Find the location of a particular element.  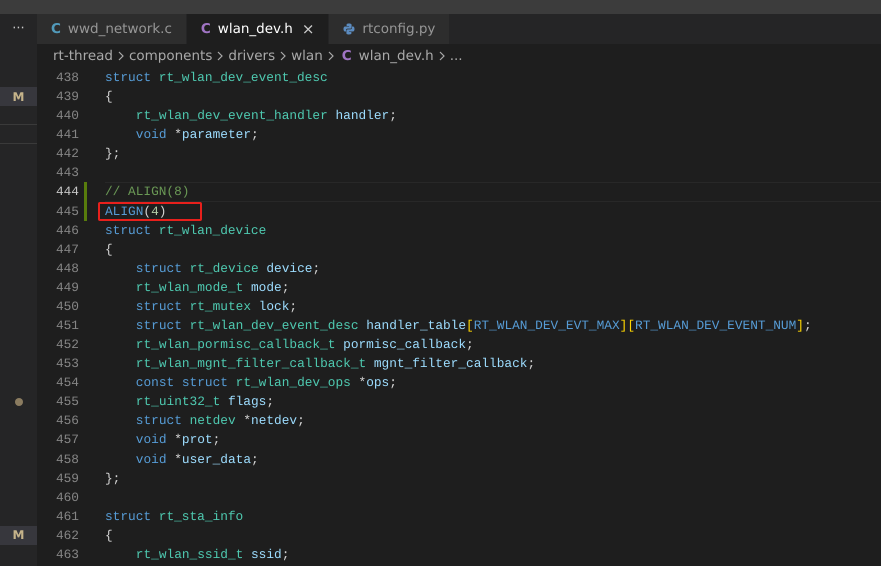

code-line: struct rt_wlan_dev_event_desc is located at coordinates (217, 78).